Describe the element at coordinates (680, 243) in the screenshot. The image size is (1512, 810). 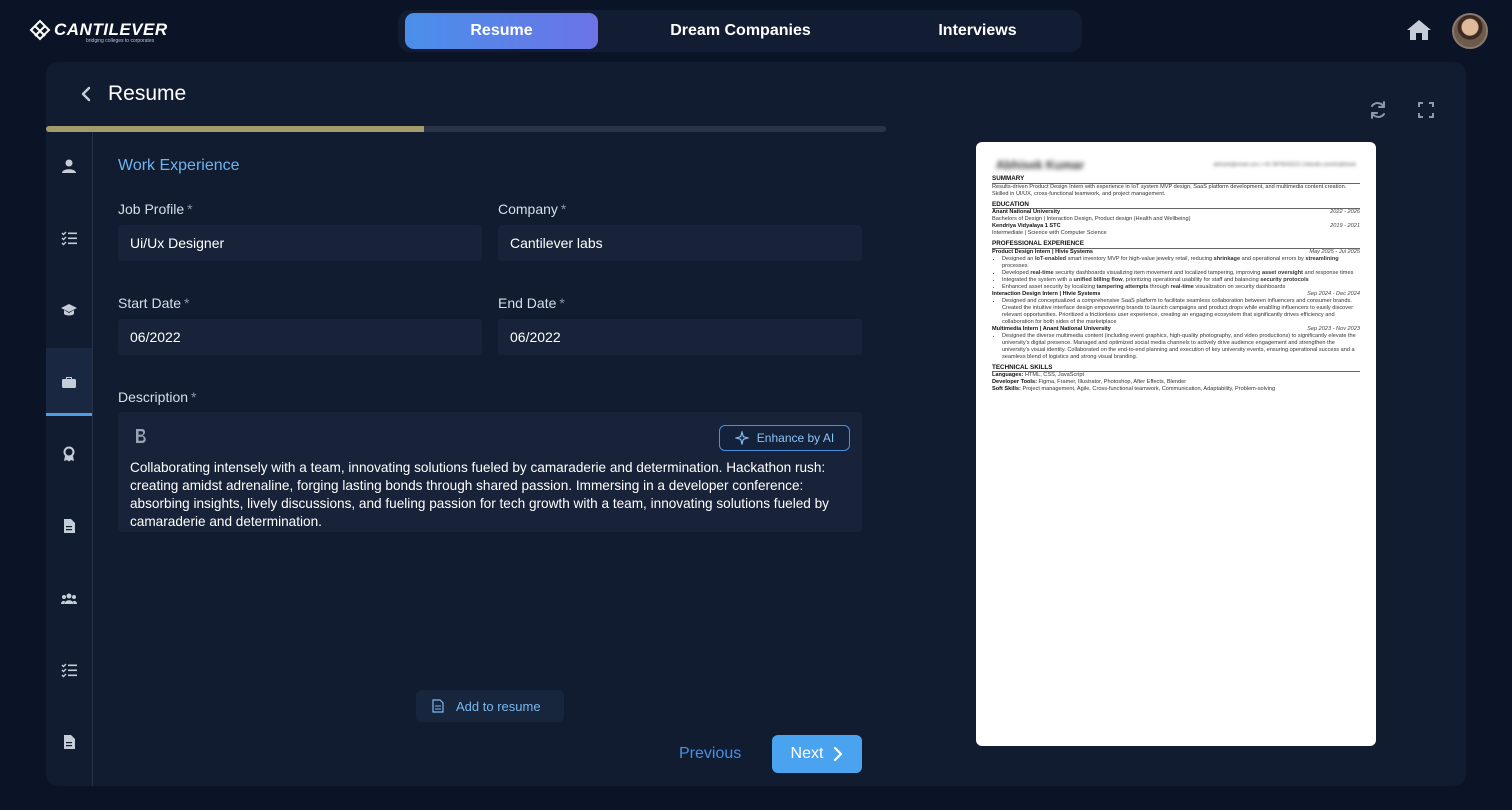
I see `company-input: Cantilever labs` at that location.